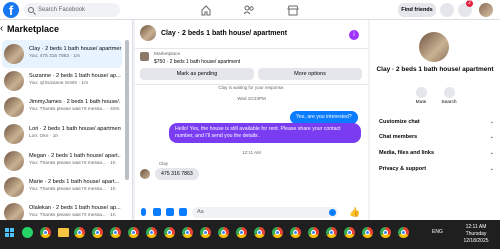  I want to click on search-label: Search, so click(449, 102).